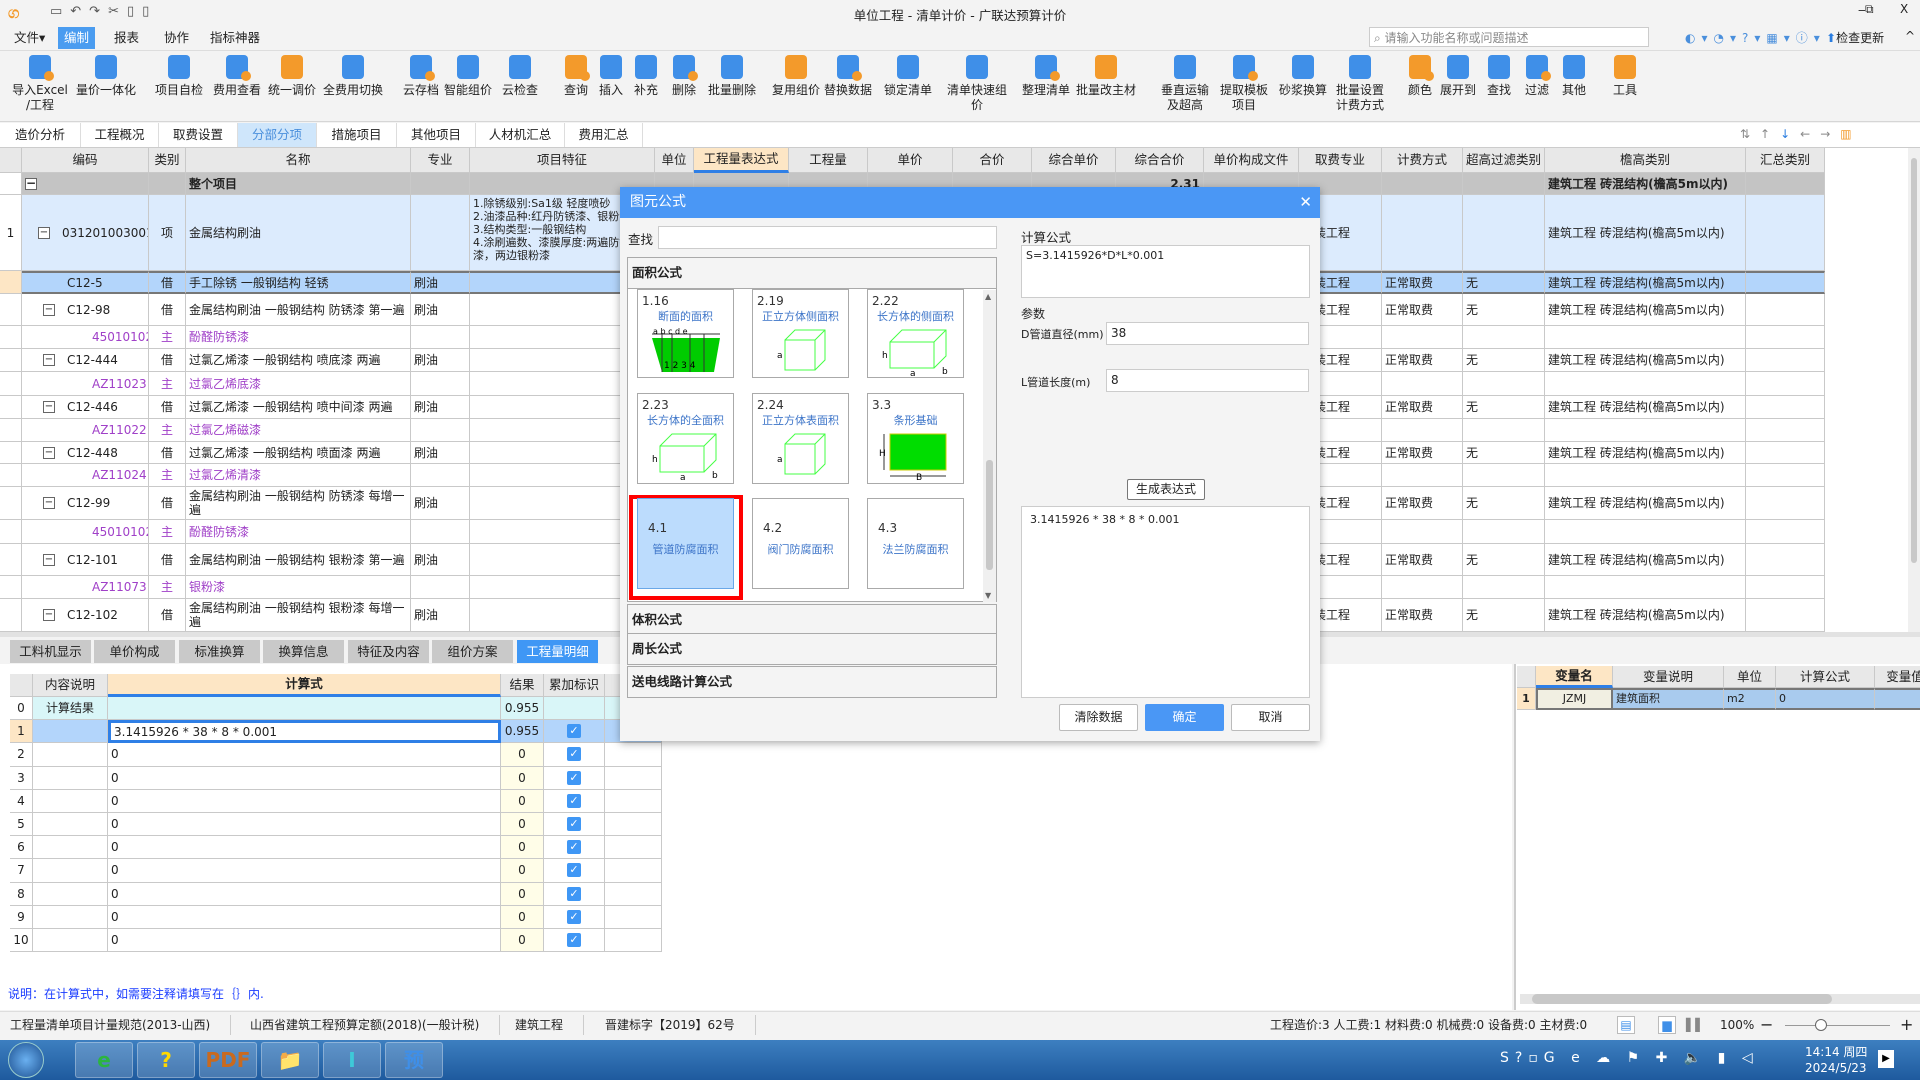  I want to click on tab-7: 费用汇总, so click(604, 135).